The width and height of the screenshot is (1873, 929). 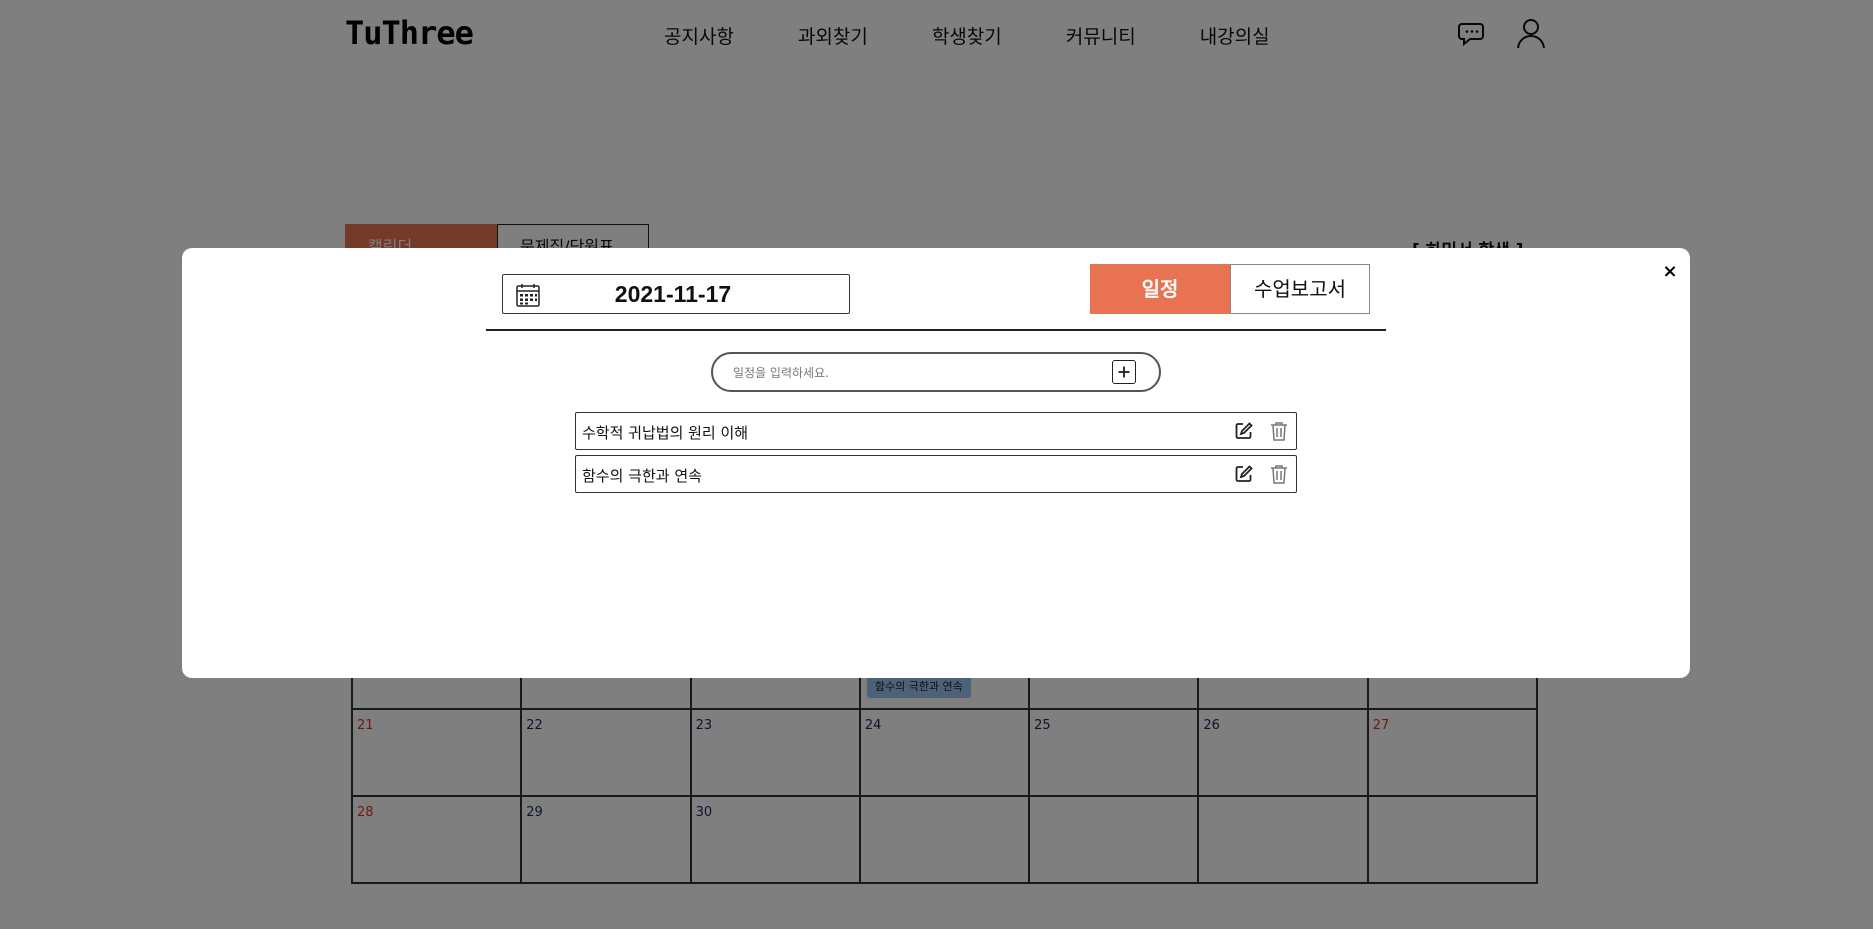 What do you see at coordinates (1160, 289) in the screenshot?
I see `tab-schedule: 일정` at bounding box center [1160, 289].